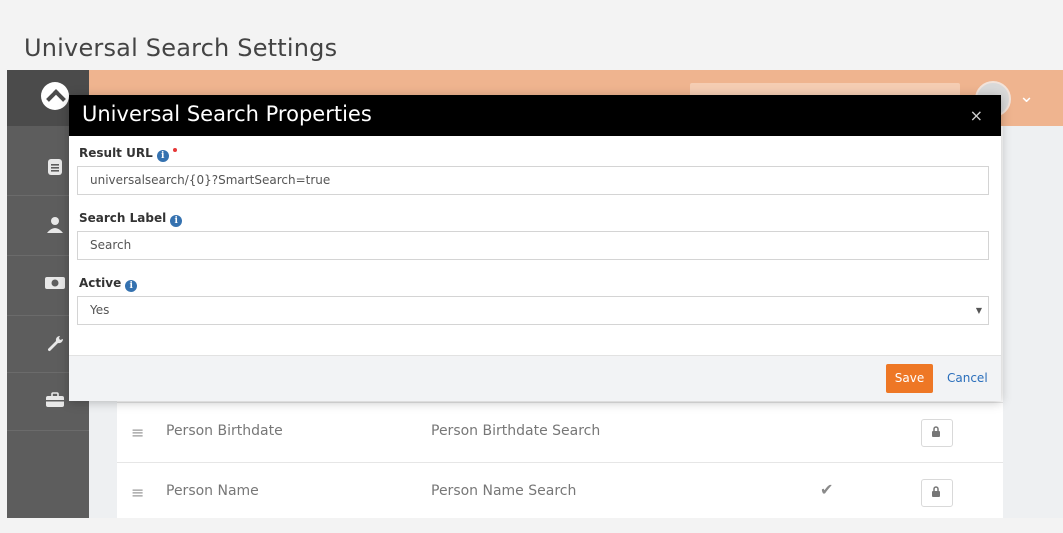  Describe the element at coordinates (55, 285) in the screenshot. I see `money-icon` at that location.